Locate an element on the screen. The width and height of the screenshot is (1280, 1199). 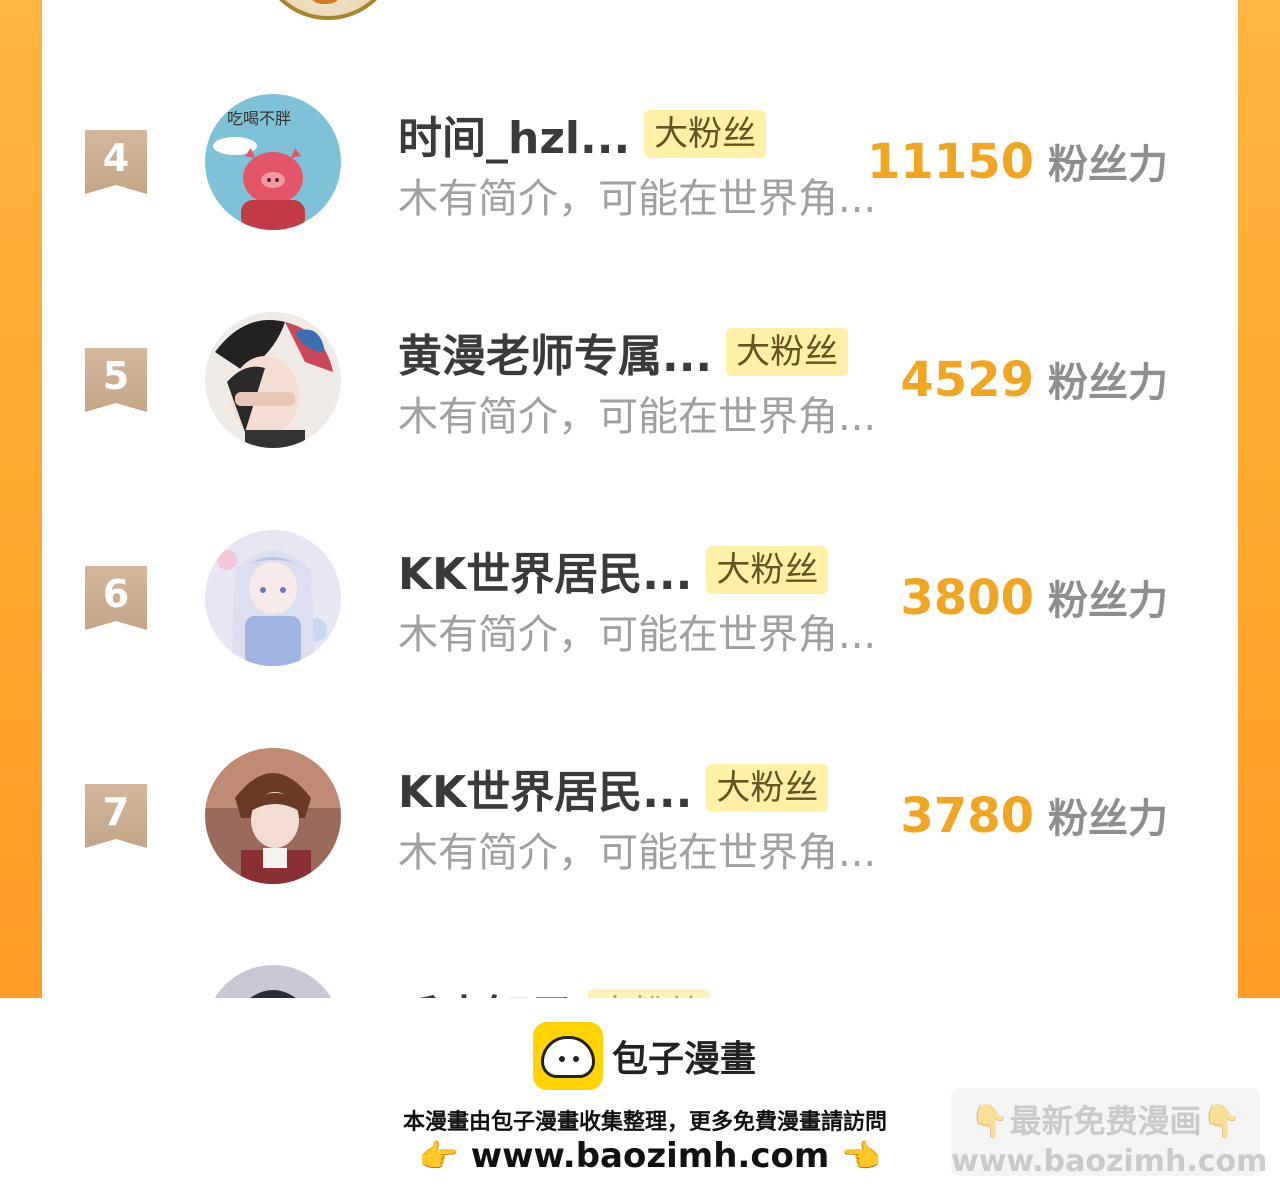
svg-text: 吃喝不胖 is located at coordinates (259, 118).